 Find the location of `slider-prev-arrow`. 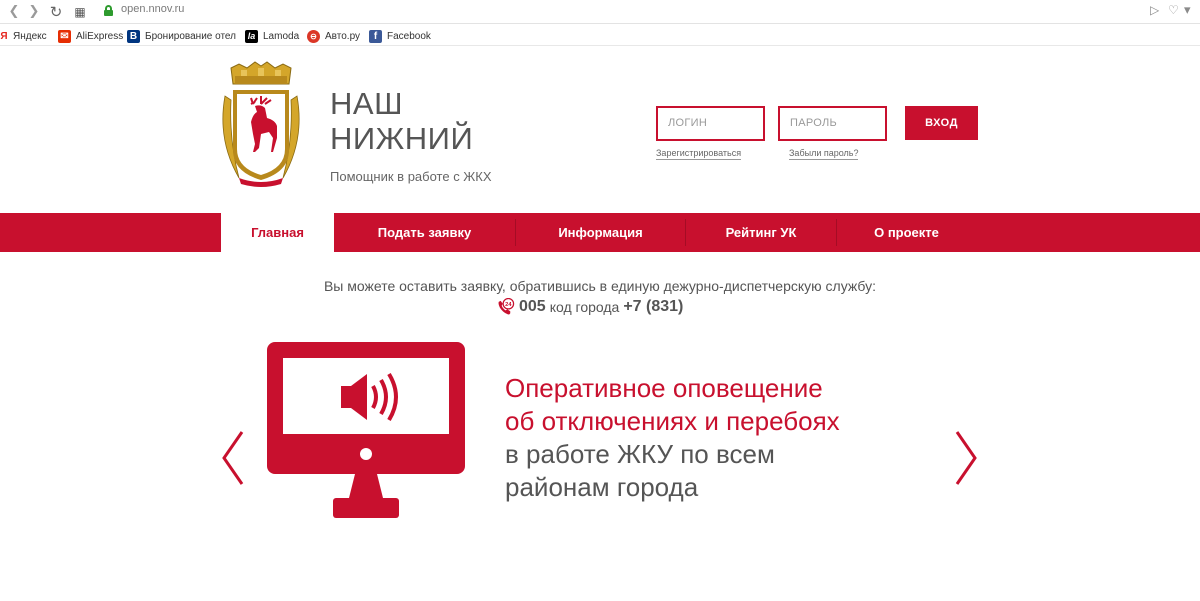

slider-prev-arrow is located at coordinates (233, 458).